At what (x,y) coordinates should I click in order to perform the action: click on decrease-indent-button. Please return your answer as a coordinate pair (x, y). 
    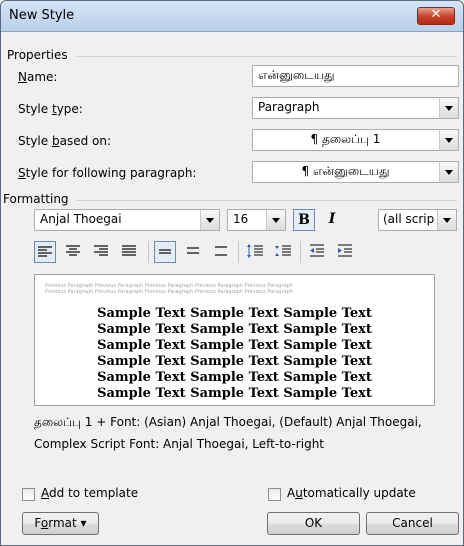
    Looking at the image, I should click on (317, 252).